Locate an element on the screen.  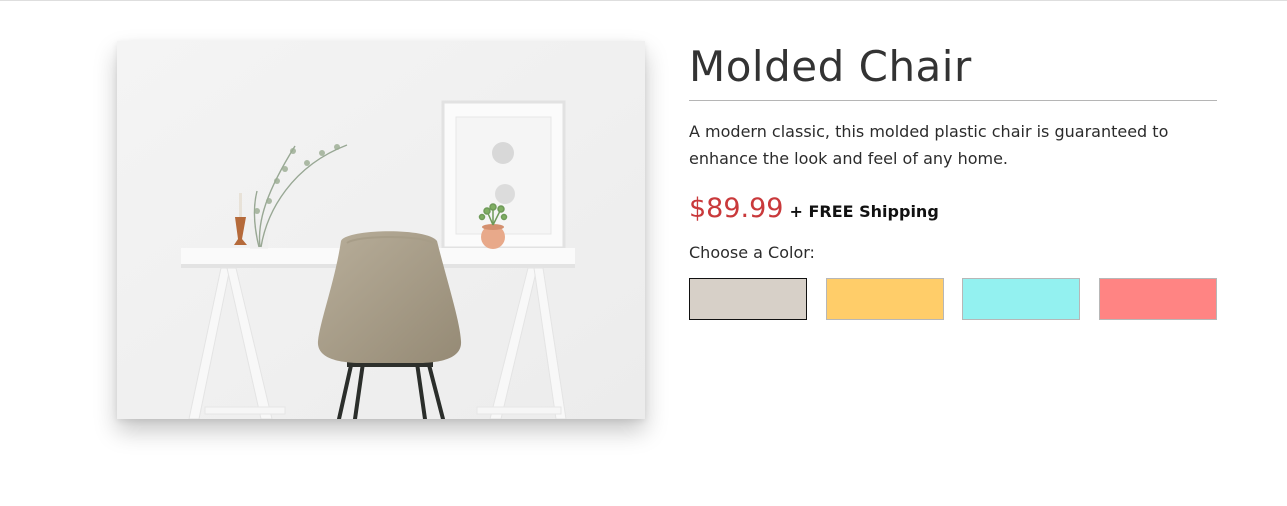
color-swatch-coral is located at coordinates (1157, 299).